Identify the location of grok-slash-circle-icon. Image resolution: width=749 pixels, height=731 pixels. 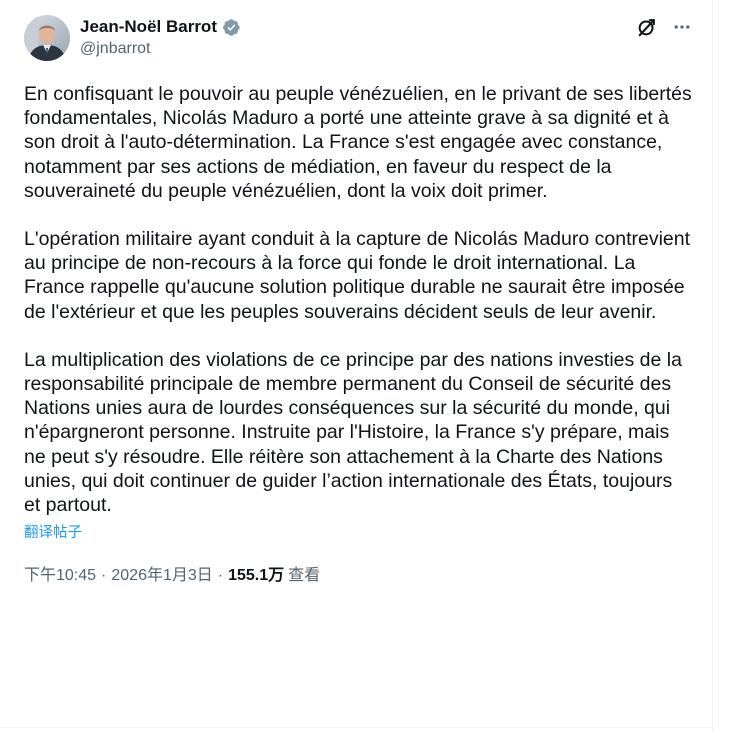
(646, 28).